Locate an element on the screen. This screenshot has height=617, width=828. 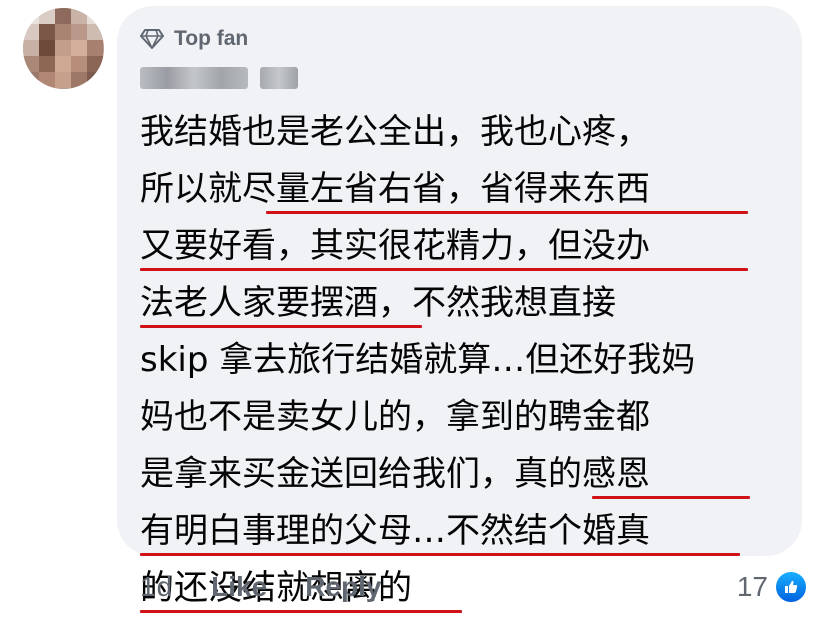
author-name-blurred is located at coordinates (219, 78).